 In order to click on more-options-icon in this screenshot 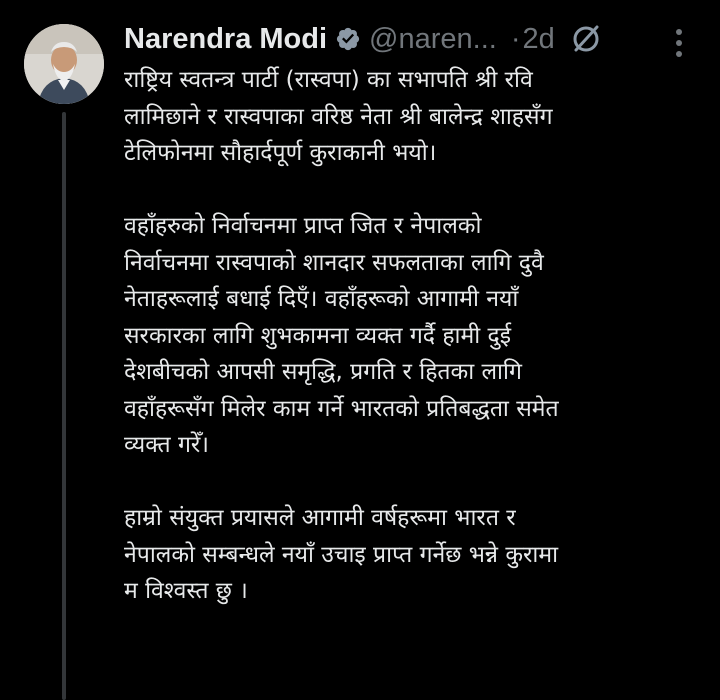, I will do `click(679, 43)`.